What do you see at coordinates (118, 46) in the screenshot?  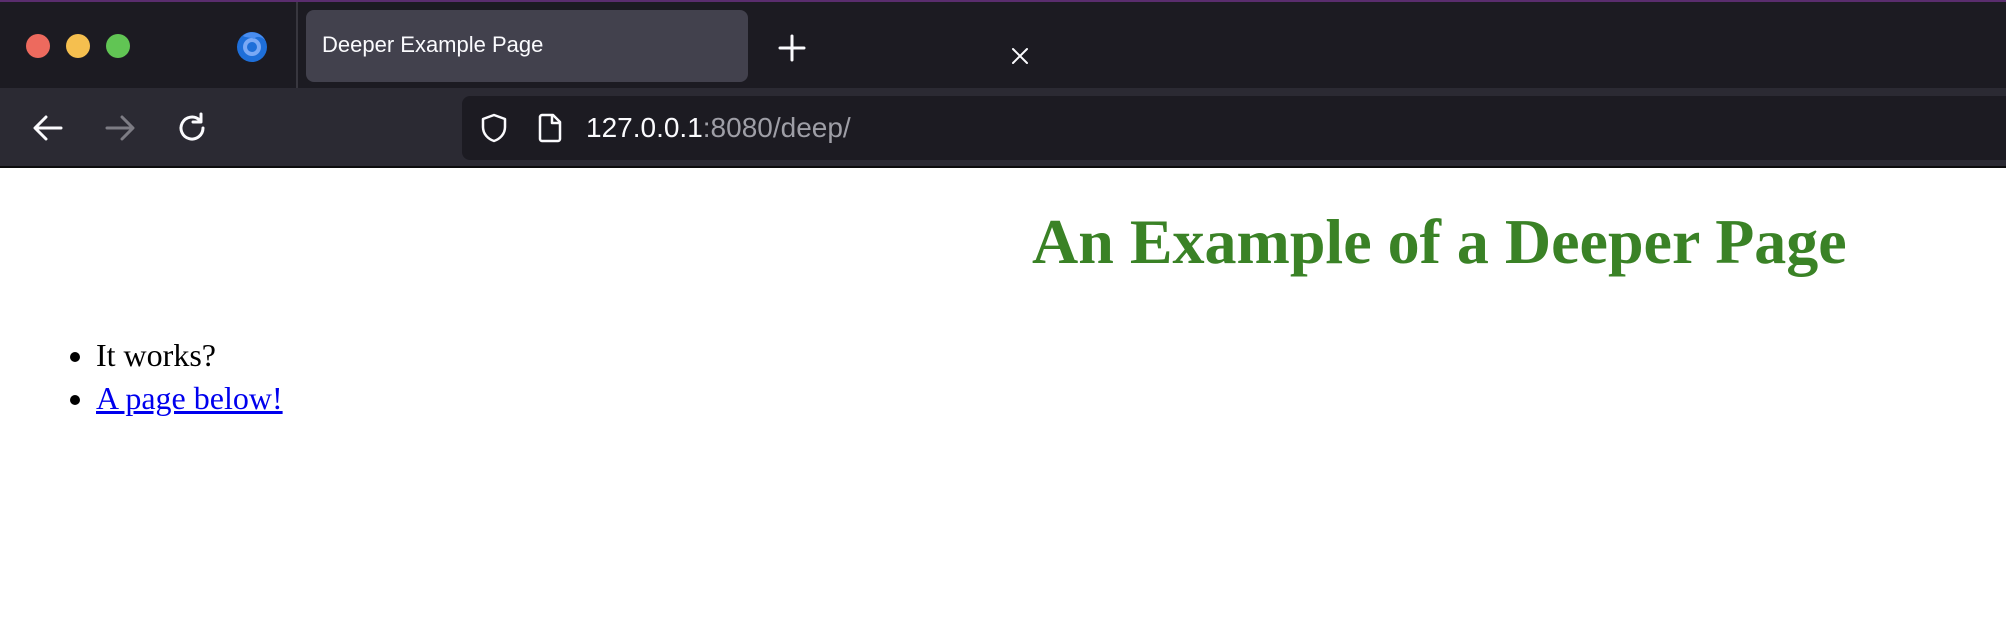 I see `zoom-window-button` at bounding box center [118, 46].